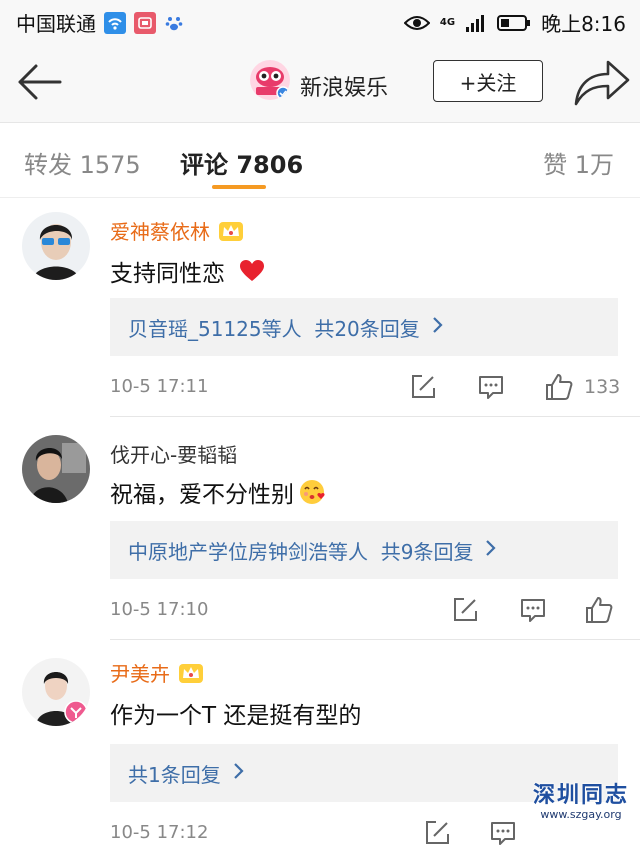  I want to click on page-title: 新浪娱乐, so click(344, 88).